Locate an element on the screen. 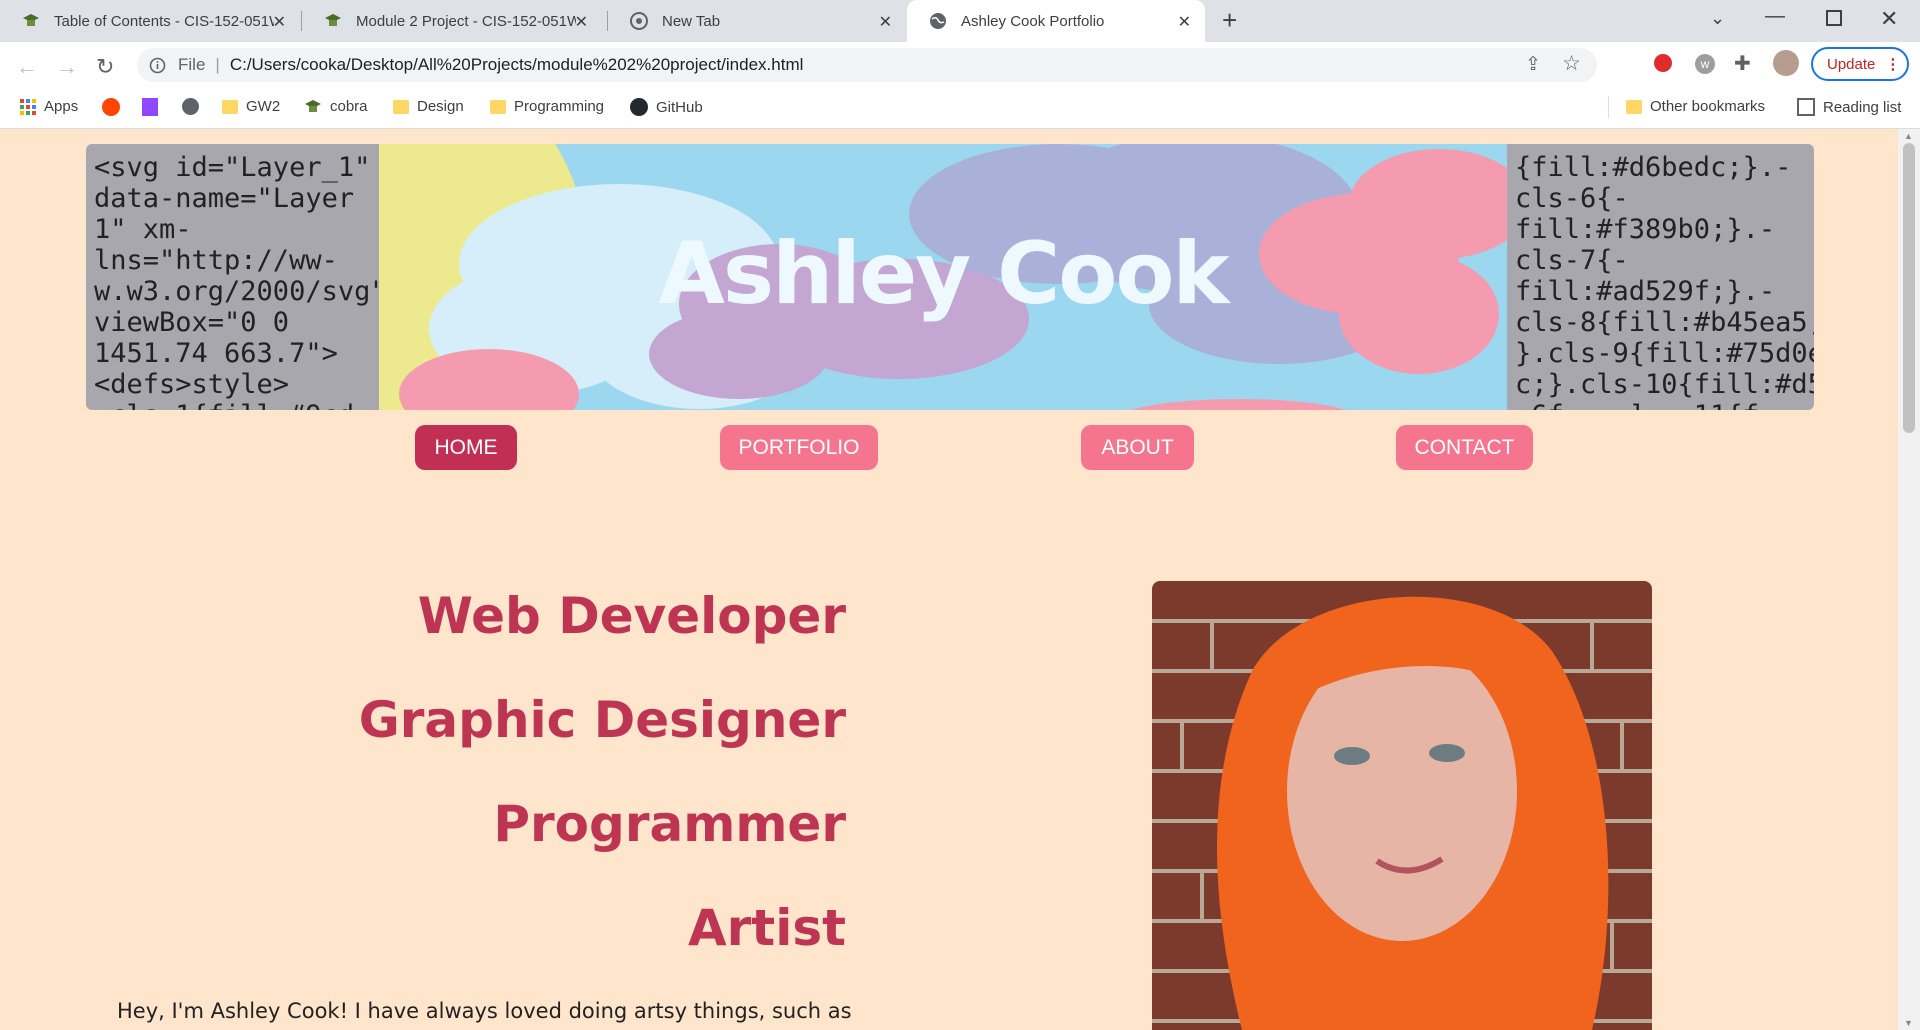 Image resolution: width=1920 pixels, height=1030 pixels. reading-list-icon is located at coordinates (1806, 107).